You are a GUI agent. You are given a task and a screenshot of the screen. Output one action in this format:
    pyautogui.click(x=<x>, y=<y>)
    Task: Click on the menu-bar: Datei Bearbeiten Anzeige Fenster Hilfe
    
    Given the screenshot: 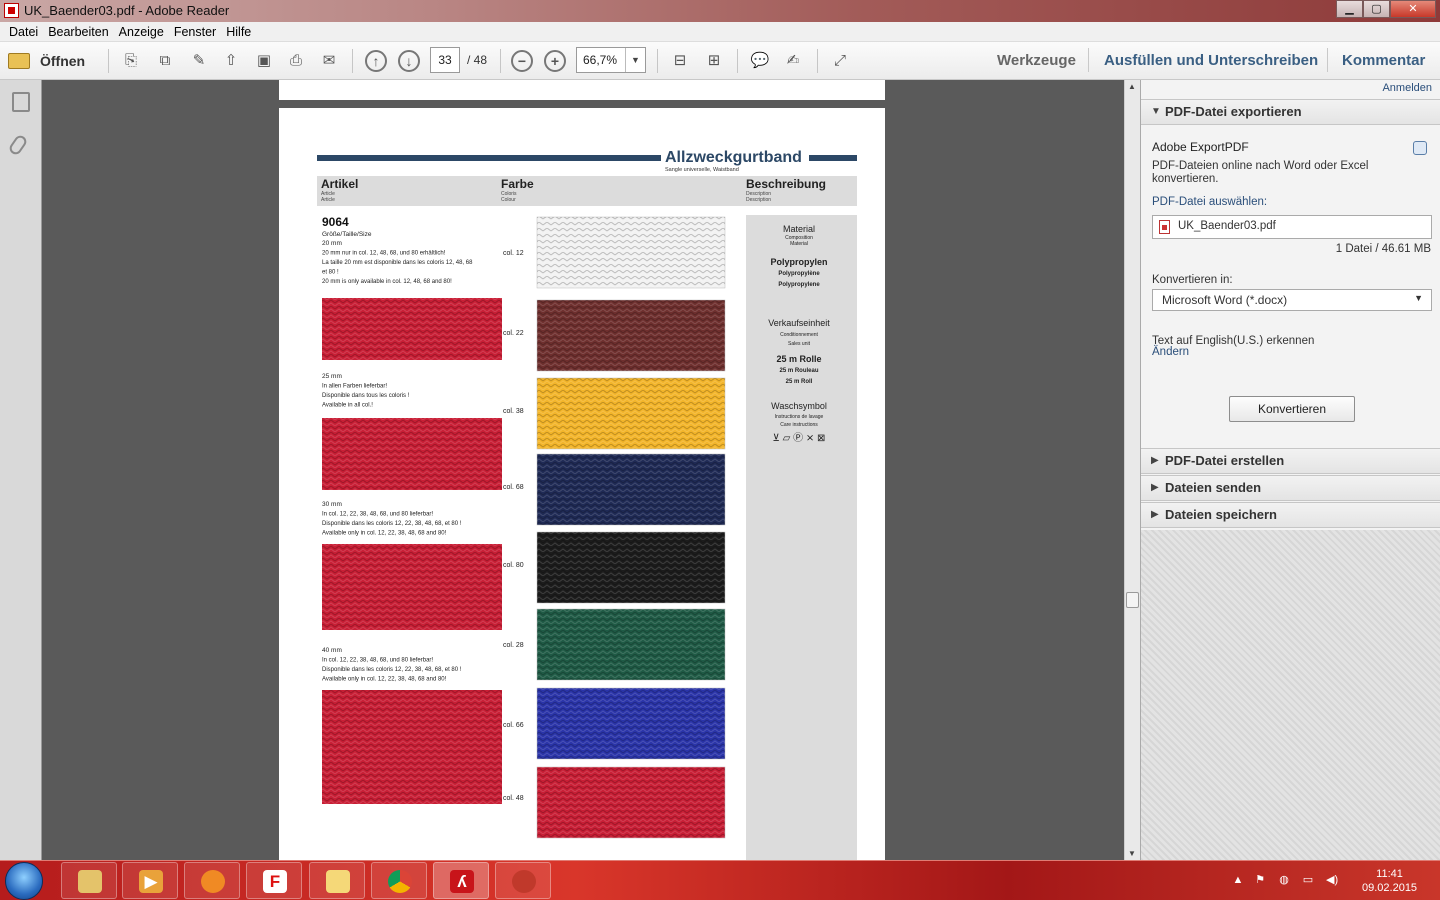 What is the action you would take?
    pyautogui.click(x=720, y=32)
    